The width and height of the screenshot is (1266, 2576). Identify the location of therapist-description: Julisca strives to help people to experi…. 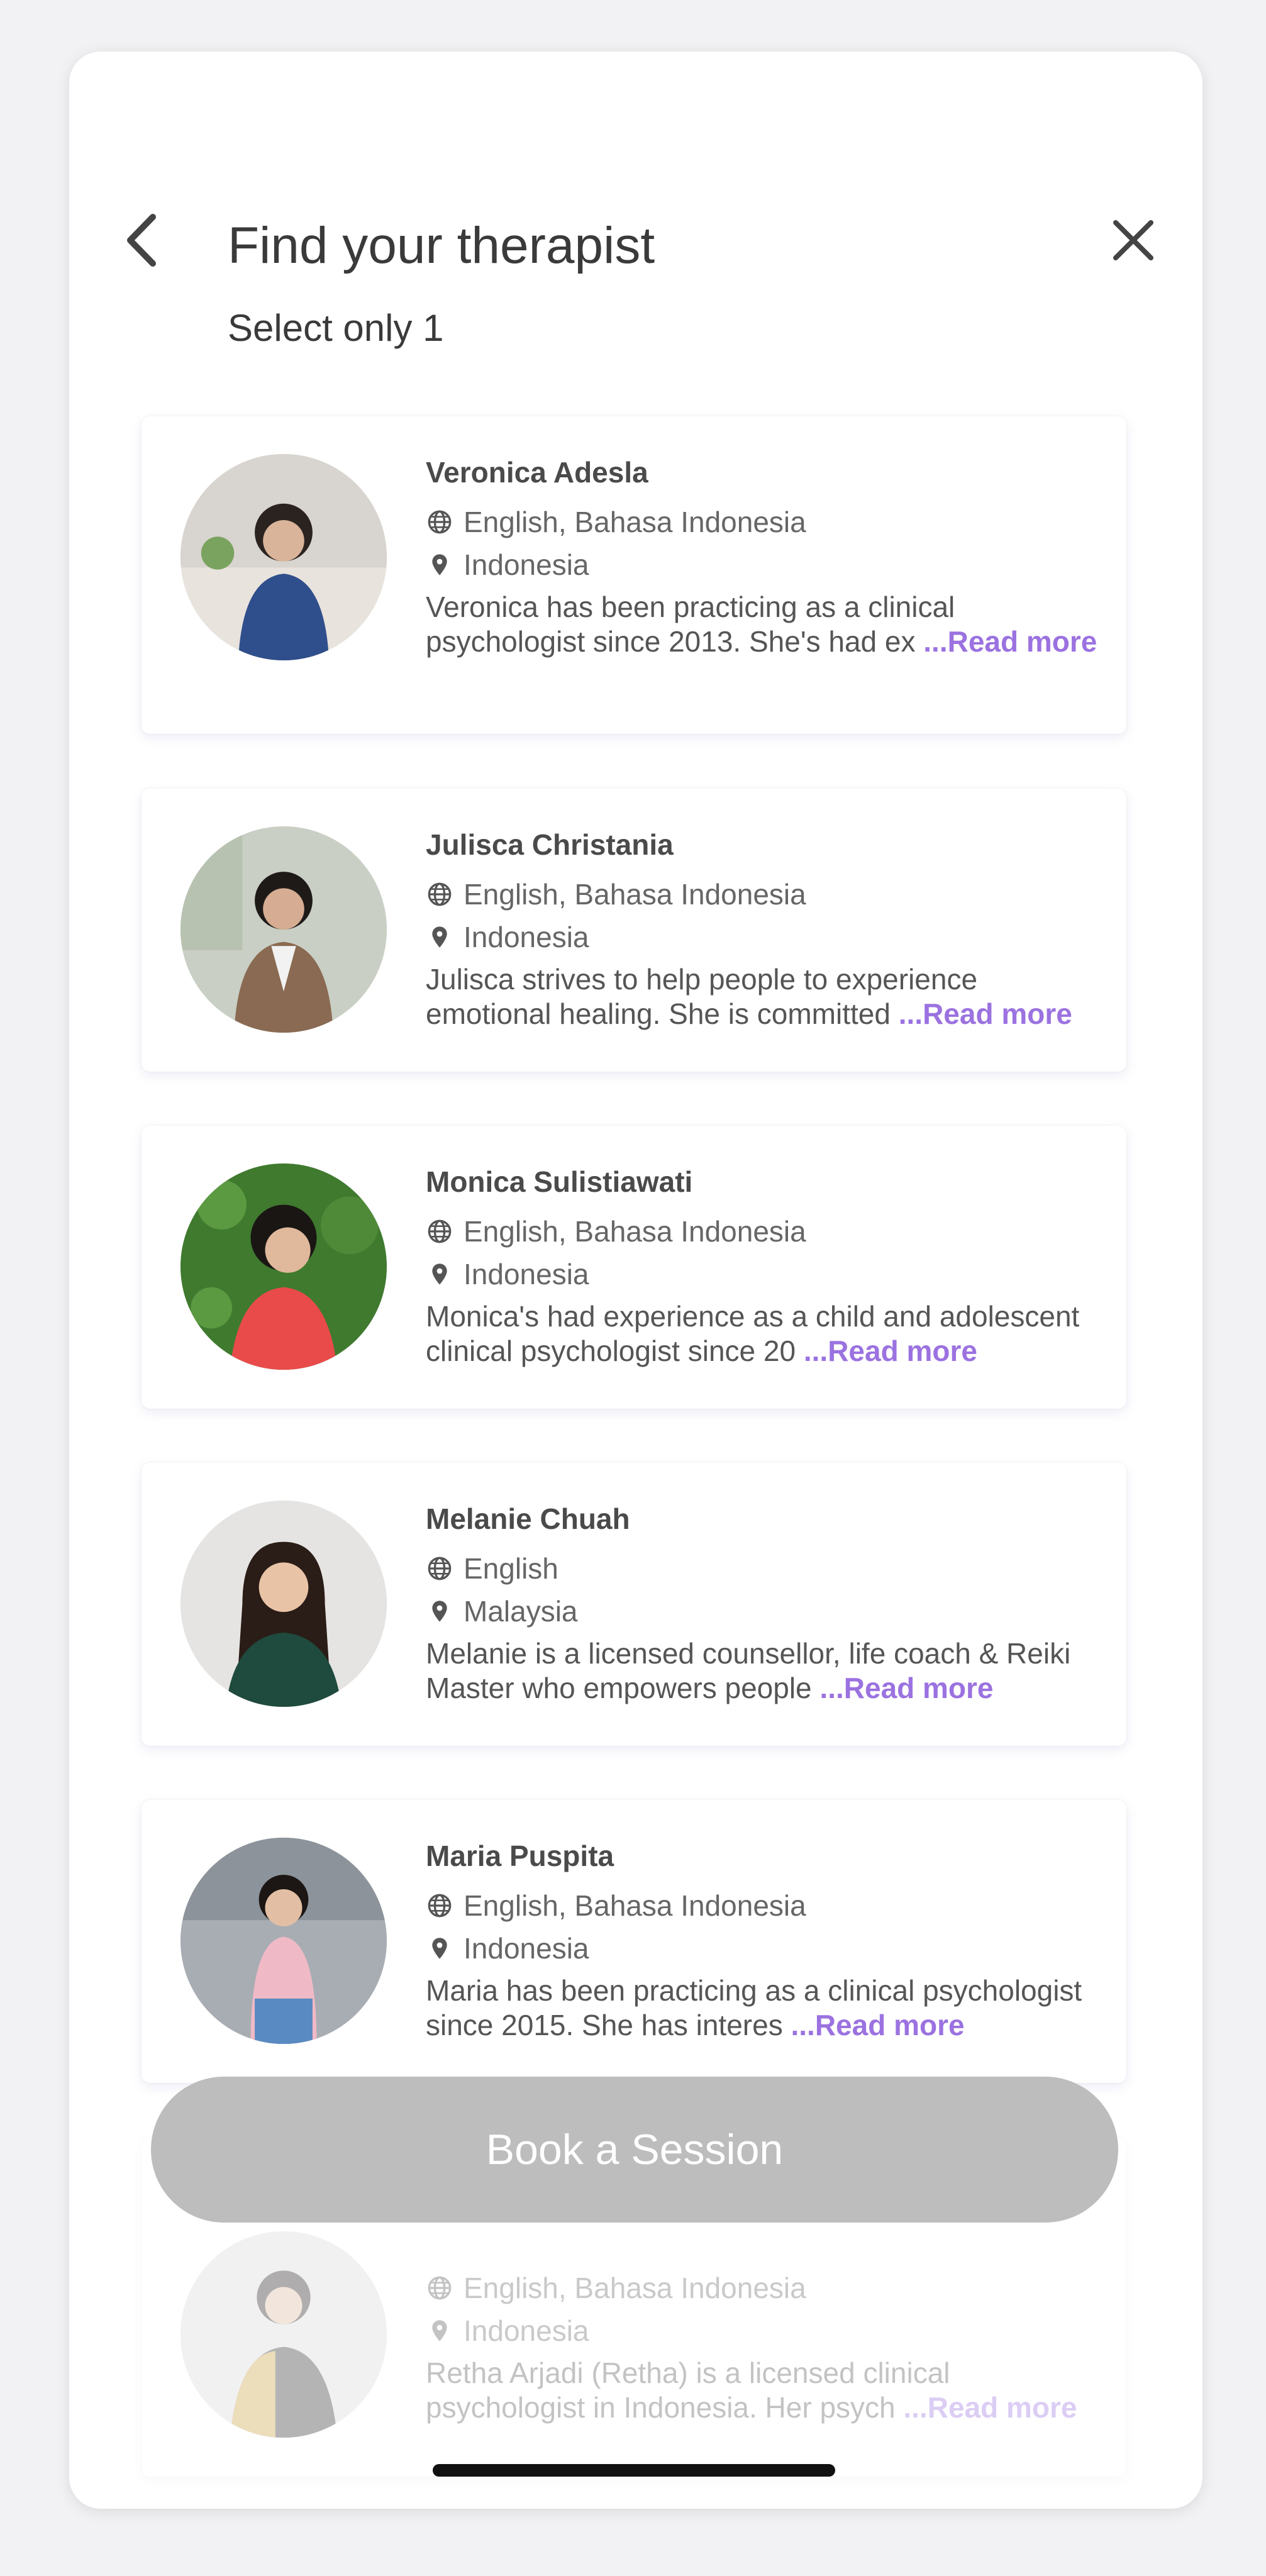
(749, 996).